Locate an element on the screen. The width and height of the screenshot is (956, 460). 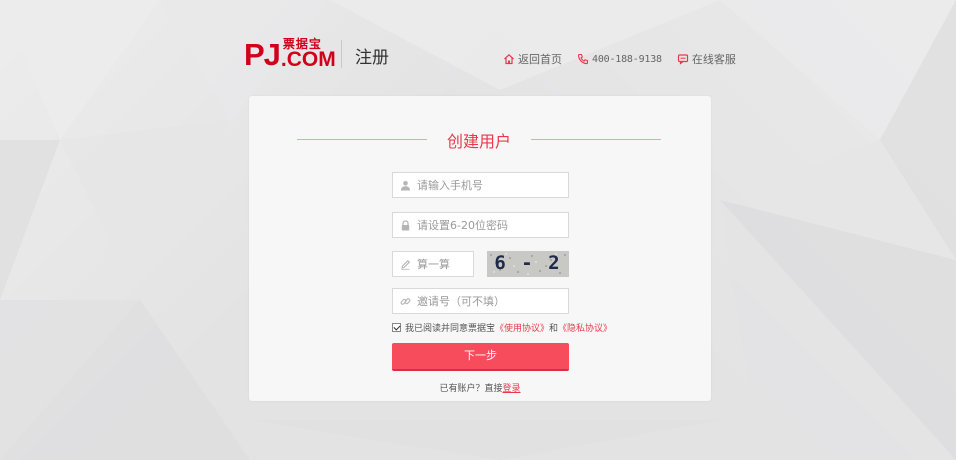
password-input is located at coordinates (492, 225).